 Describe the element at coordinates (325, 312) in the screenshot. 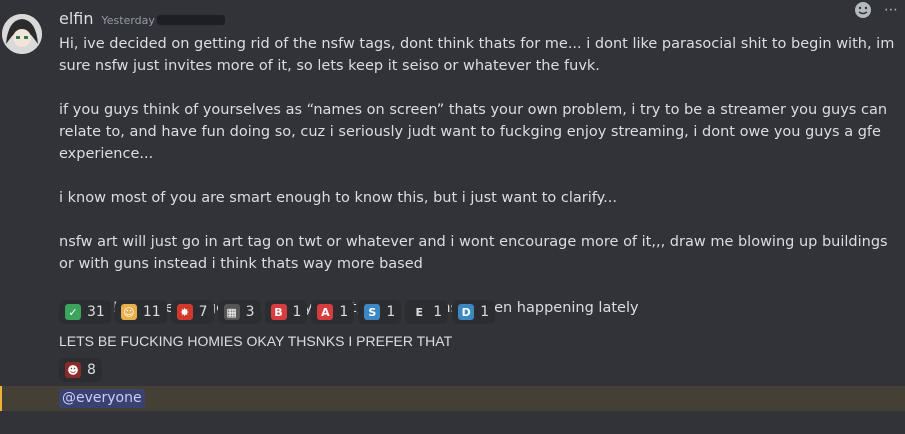

I see `letter-a-icon: A` at that location.